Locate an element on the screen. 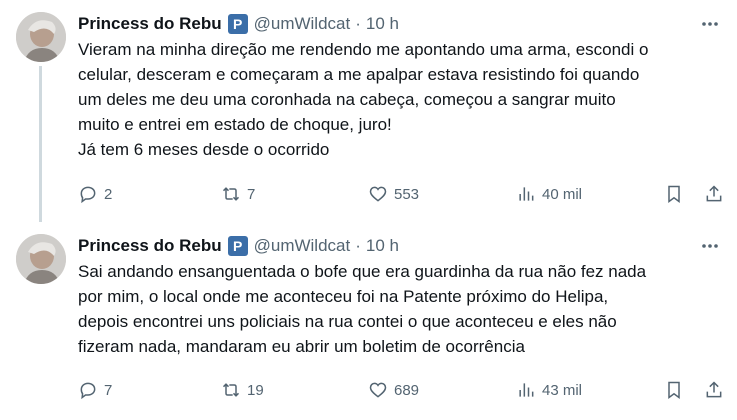  reply-count: 2 is located at coordinates (108, 194).